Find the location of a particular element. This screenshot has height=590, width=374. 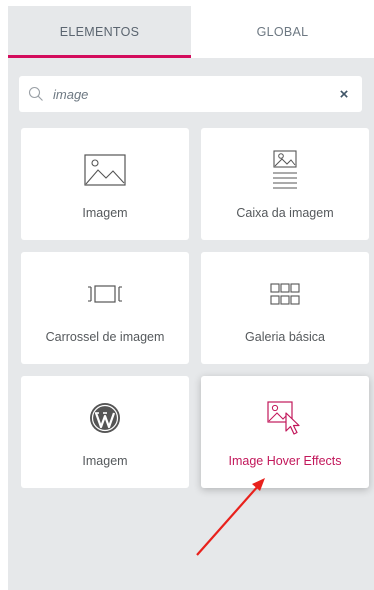

image-carousel-icon is located at coordinates (105, 294).